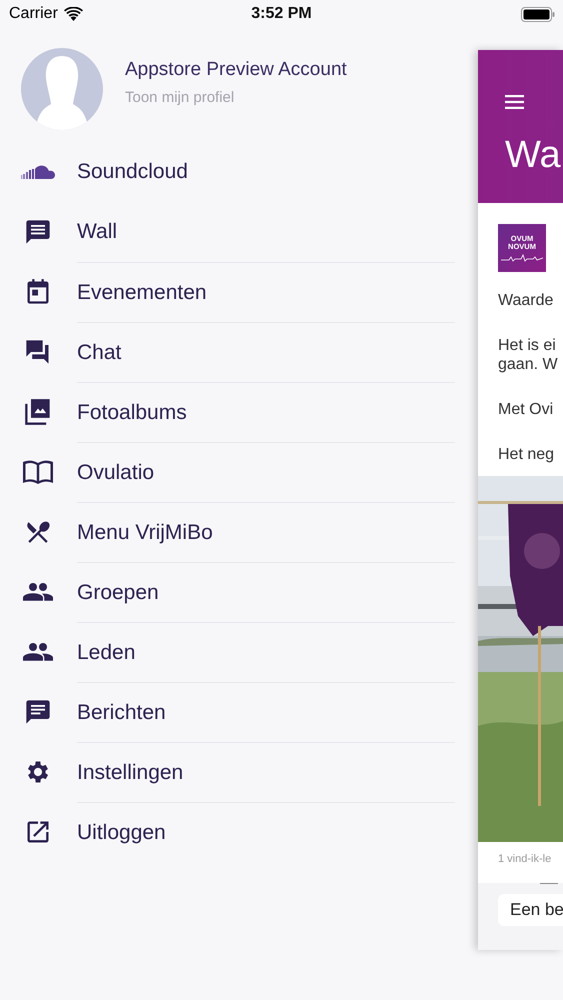  I want to click on wifi-icon, so click(73, 14).